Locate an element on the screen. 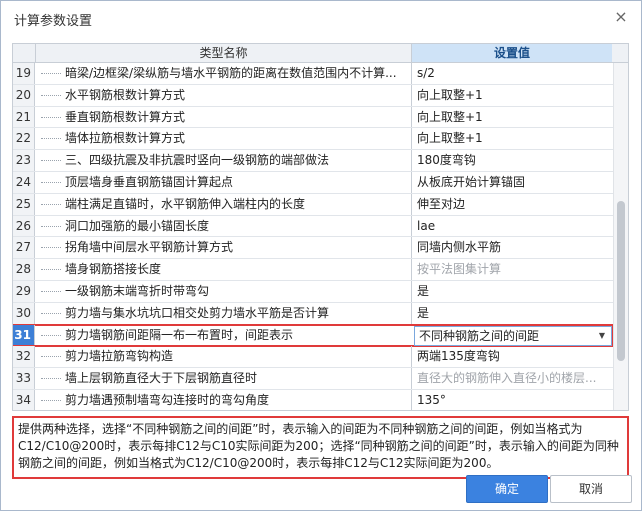  vertical-scrollbar is located at coordinates (620, 236).